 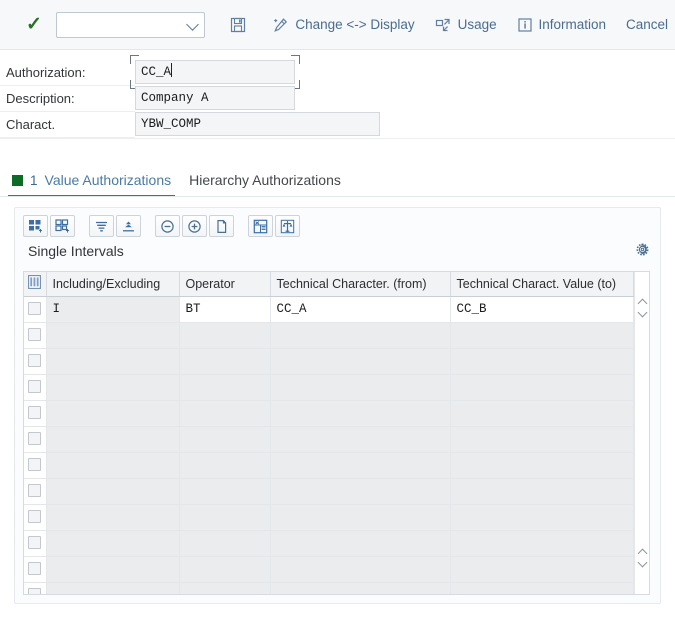 What do you see at coordinates (130, 24) in the screenshot?
I see `command-field-dropdown` at bounding box center [130, 24].